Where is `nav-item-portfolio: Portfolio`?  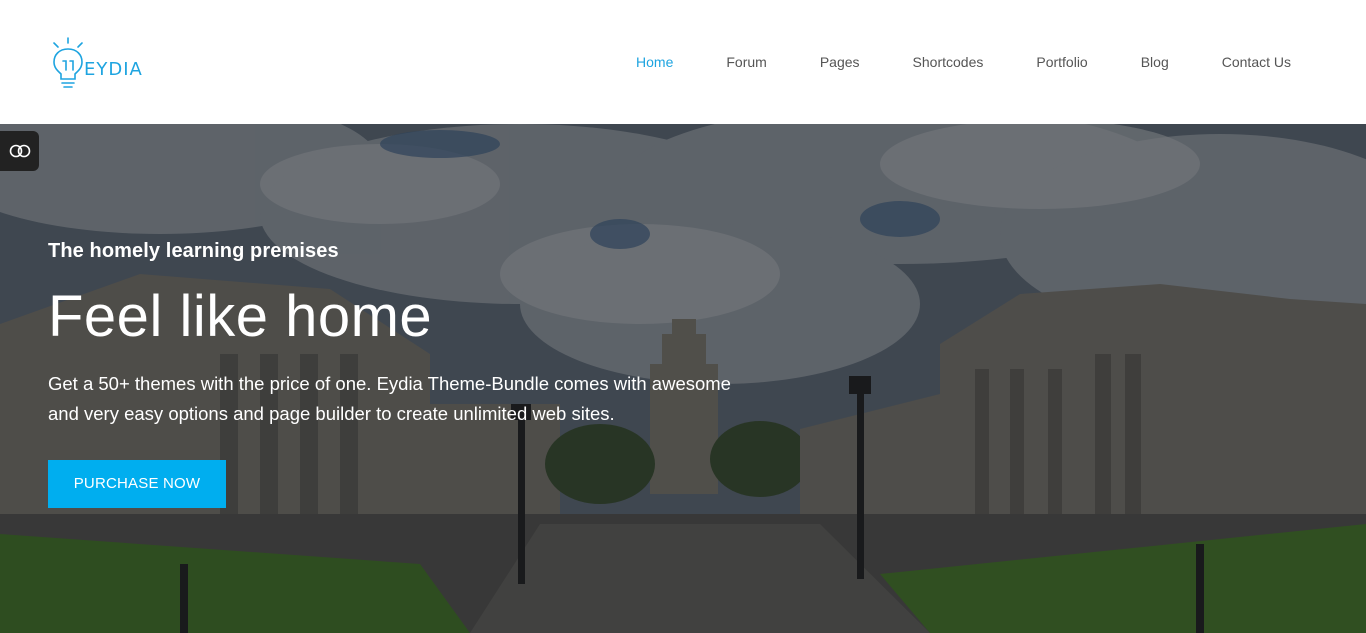 nav-item-portfolio: Portfolio is located at coordinates (1061, 62).